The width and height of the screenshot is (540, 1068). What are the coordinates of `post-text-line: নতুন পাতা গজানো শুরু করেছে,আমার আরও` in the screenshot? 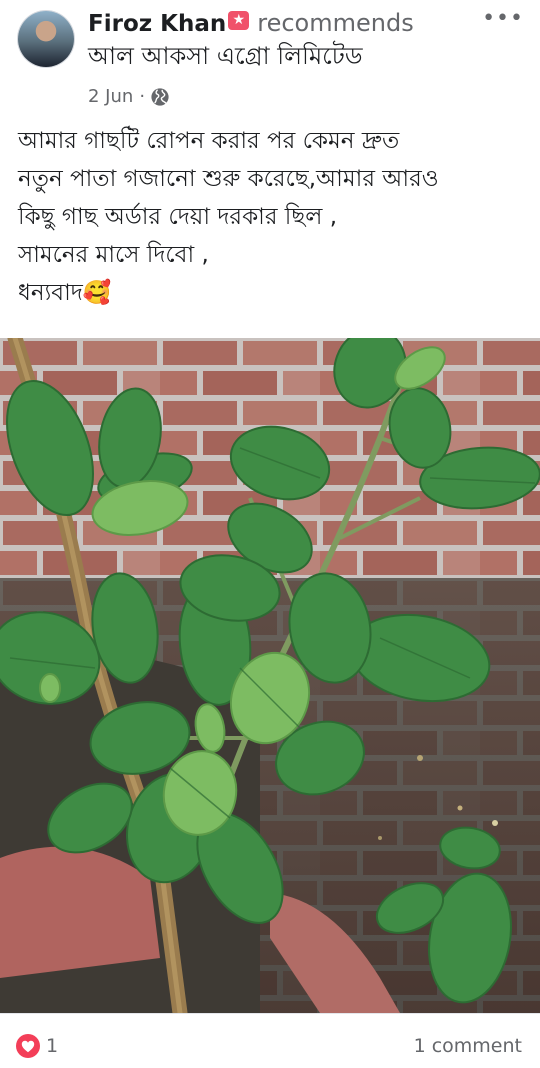 It's located at (228, 179).